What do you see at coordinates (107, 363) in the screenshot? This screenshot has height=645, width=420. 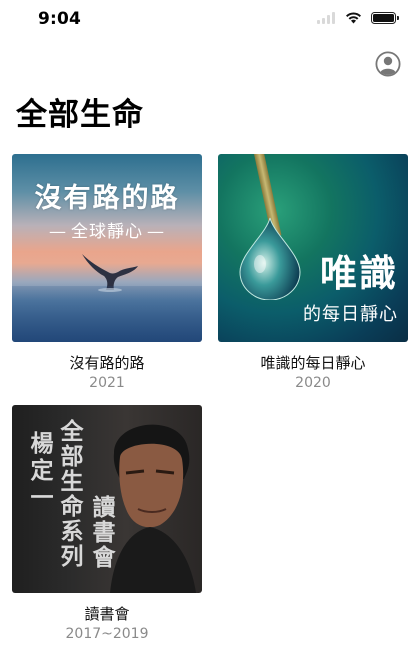 I see `book-title: 沒有路的路` at bounding box center [107, 363].